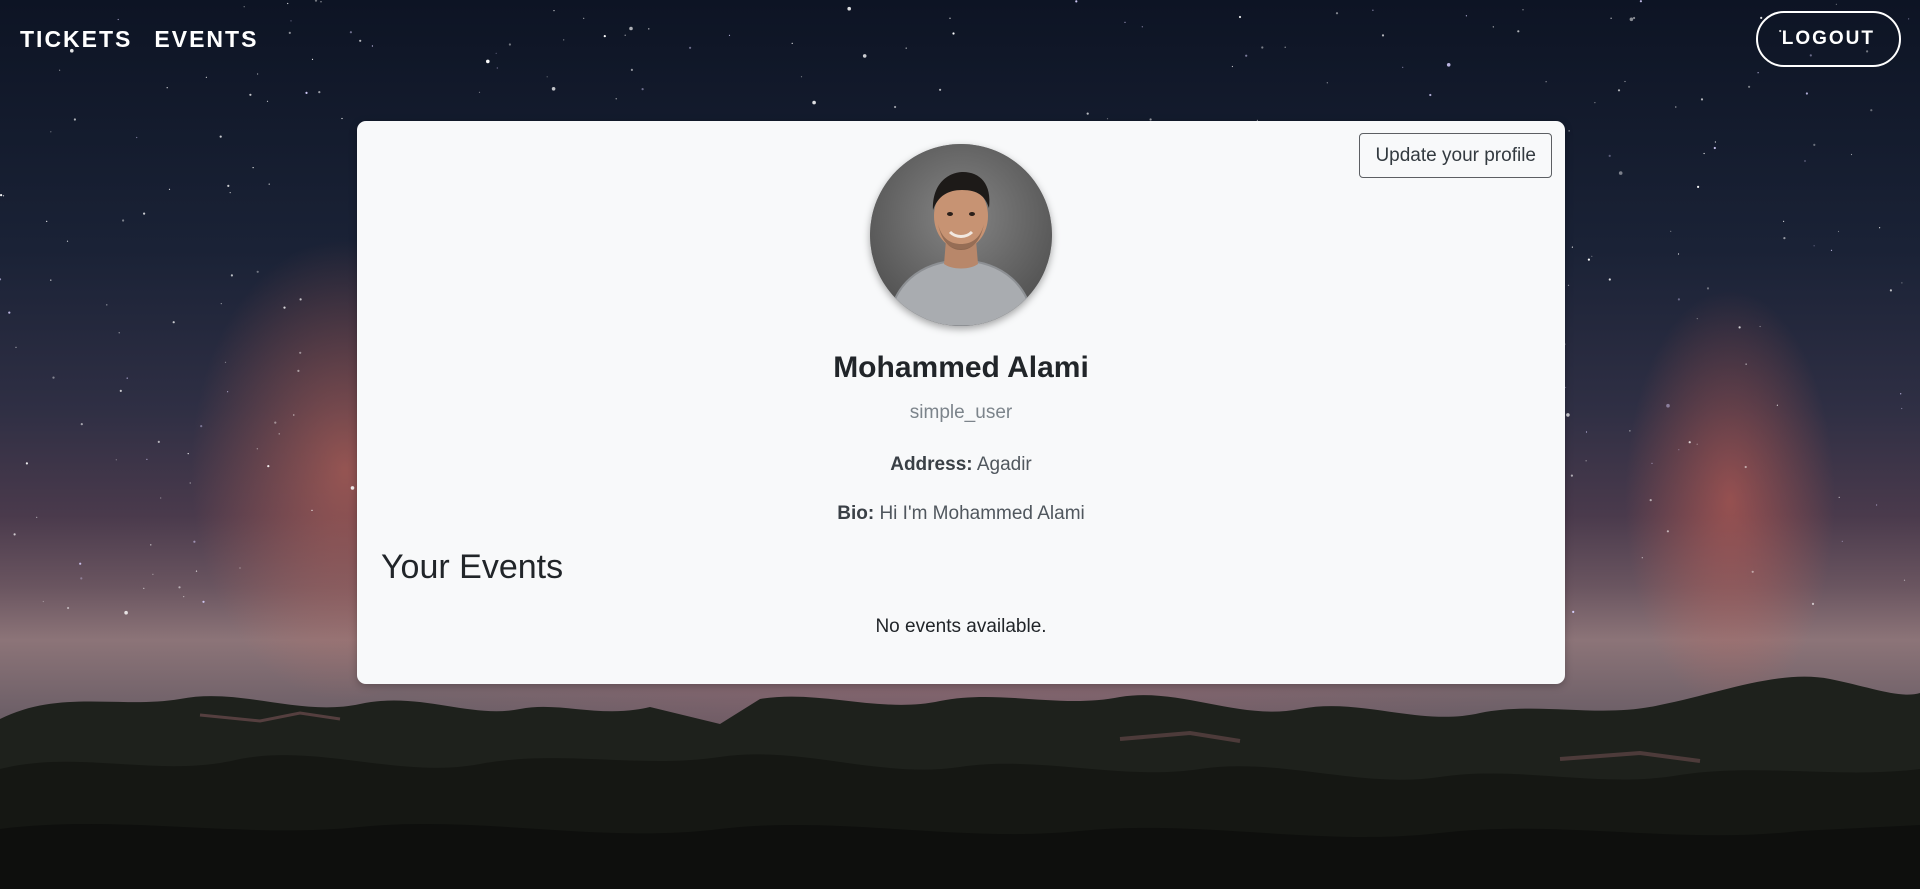 The width and height of the screenshot is (1920, 889). I want to click on your-events-heading: Your Events, so click(472, 567).